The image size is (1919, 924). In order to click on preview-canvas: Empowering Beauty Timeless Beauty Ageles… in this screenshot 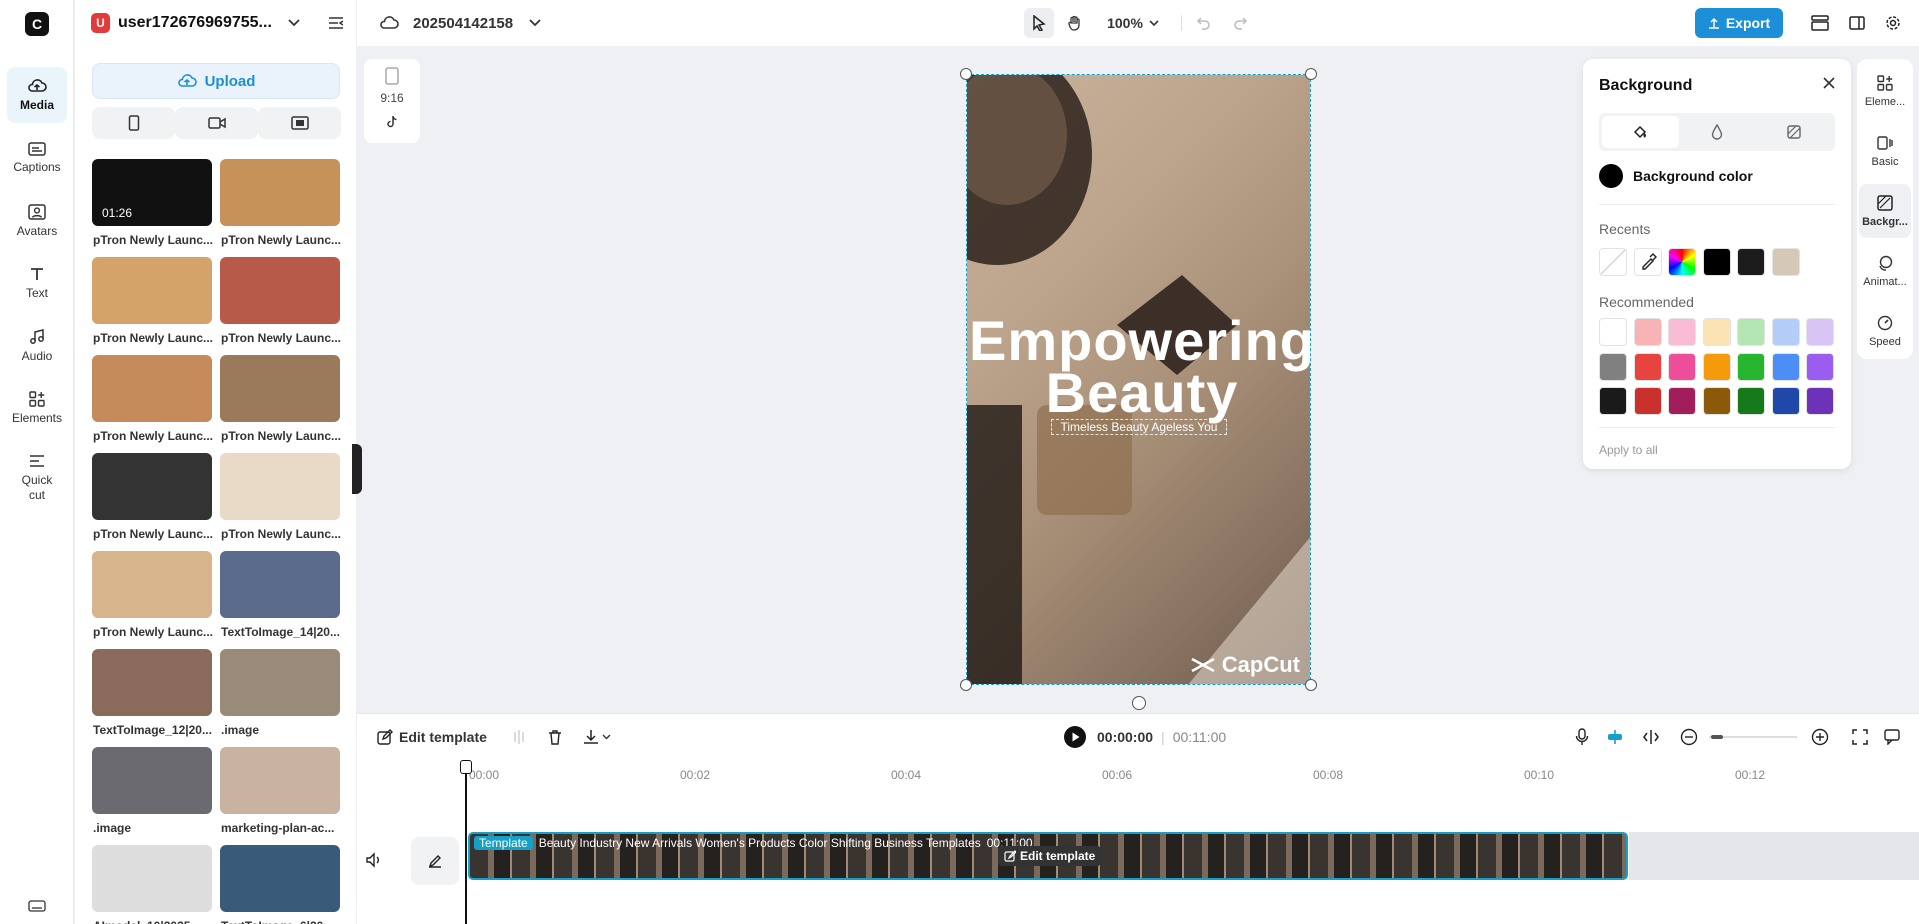, I will do `click(1138, 379)`.